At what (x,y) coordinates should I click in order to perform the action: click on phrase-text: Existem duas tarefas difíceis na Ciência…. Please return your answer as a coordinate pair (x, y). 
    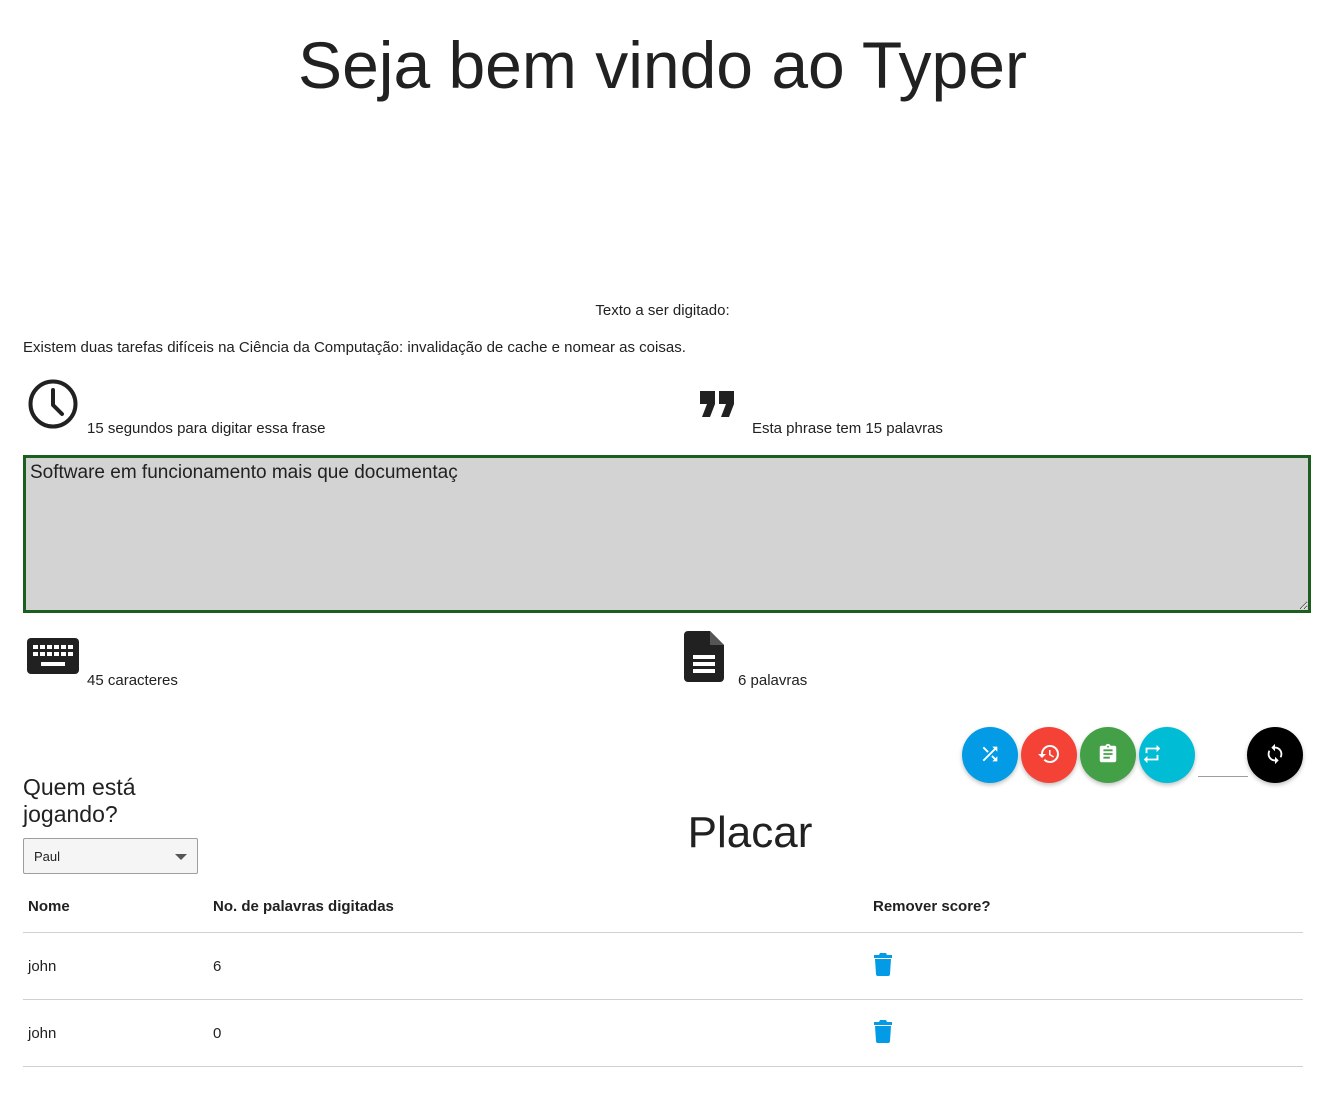
    Looking at the image, I should click on (354, 347).